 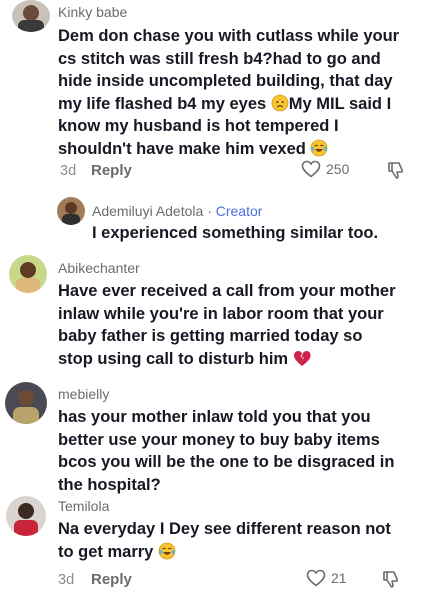 I want to click on comment-line: my life flashed b4 my eyes My MIL said I, so click(x=228, y=104).